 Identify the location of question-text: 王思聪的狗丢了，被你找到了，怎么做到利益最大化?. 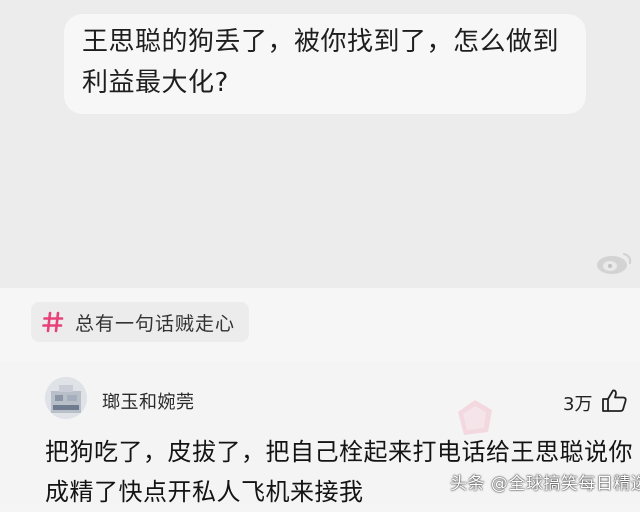
(321, 62).